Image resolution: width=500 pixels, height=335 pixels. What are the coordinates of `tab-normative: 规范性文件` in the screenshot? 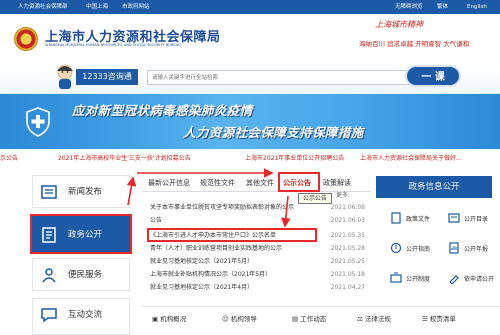 It's located at (217, 183).